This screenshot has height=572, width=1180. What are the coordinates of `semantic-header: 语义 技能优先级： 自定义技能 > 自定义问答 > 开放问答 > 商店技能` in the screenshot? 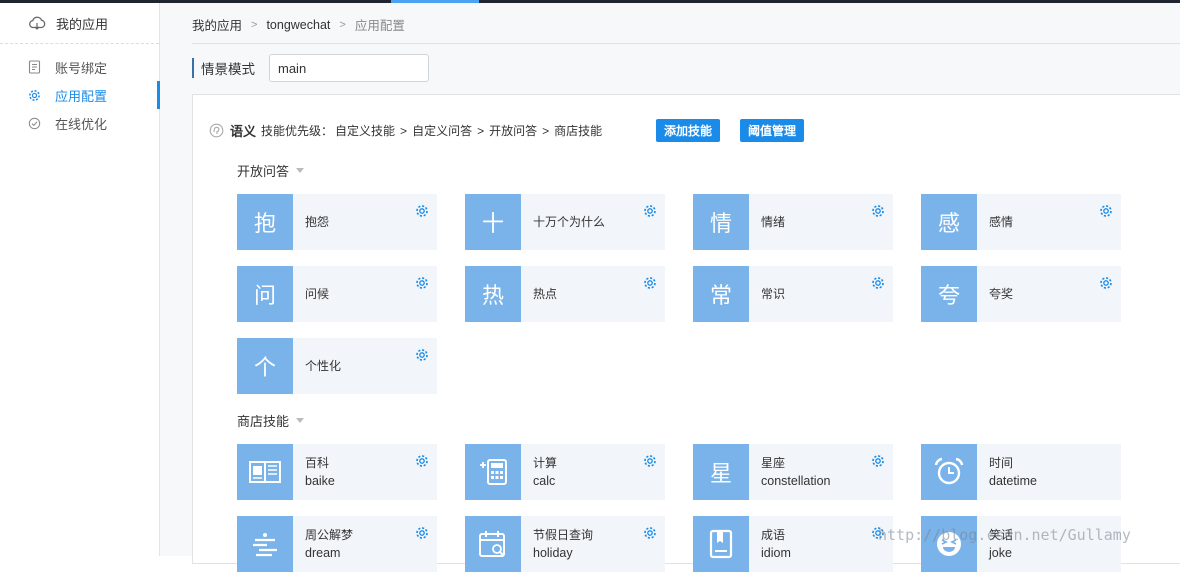 It's located at (405, 130).